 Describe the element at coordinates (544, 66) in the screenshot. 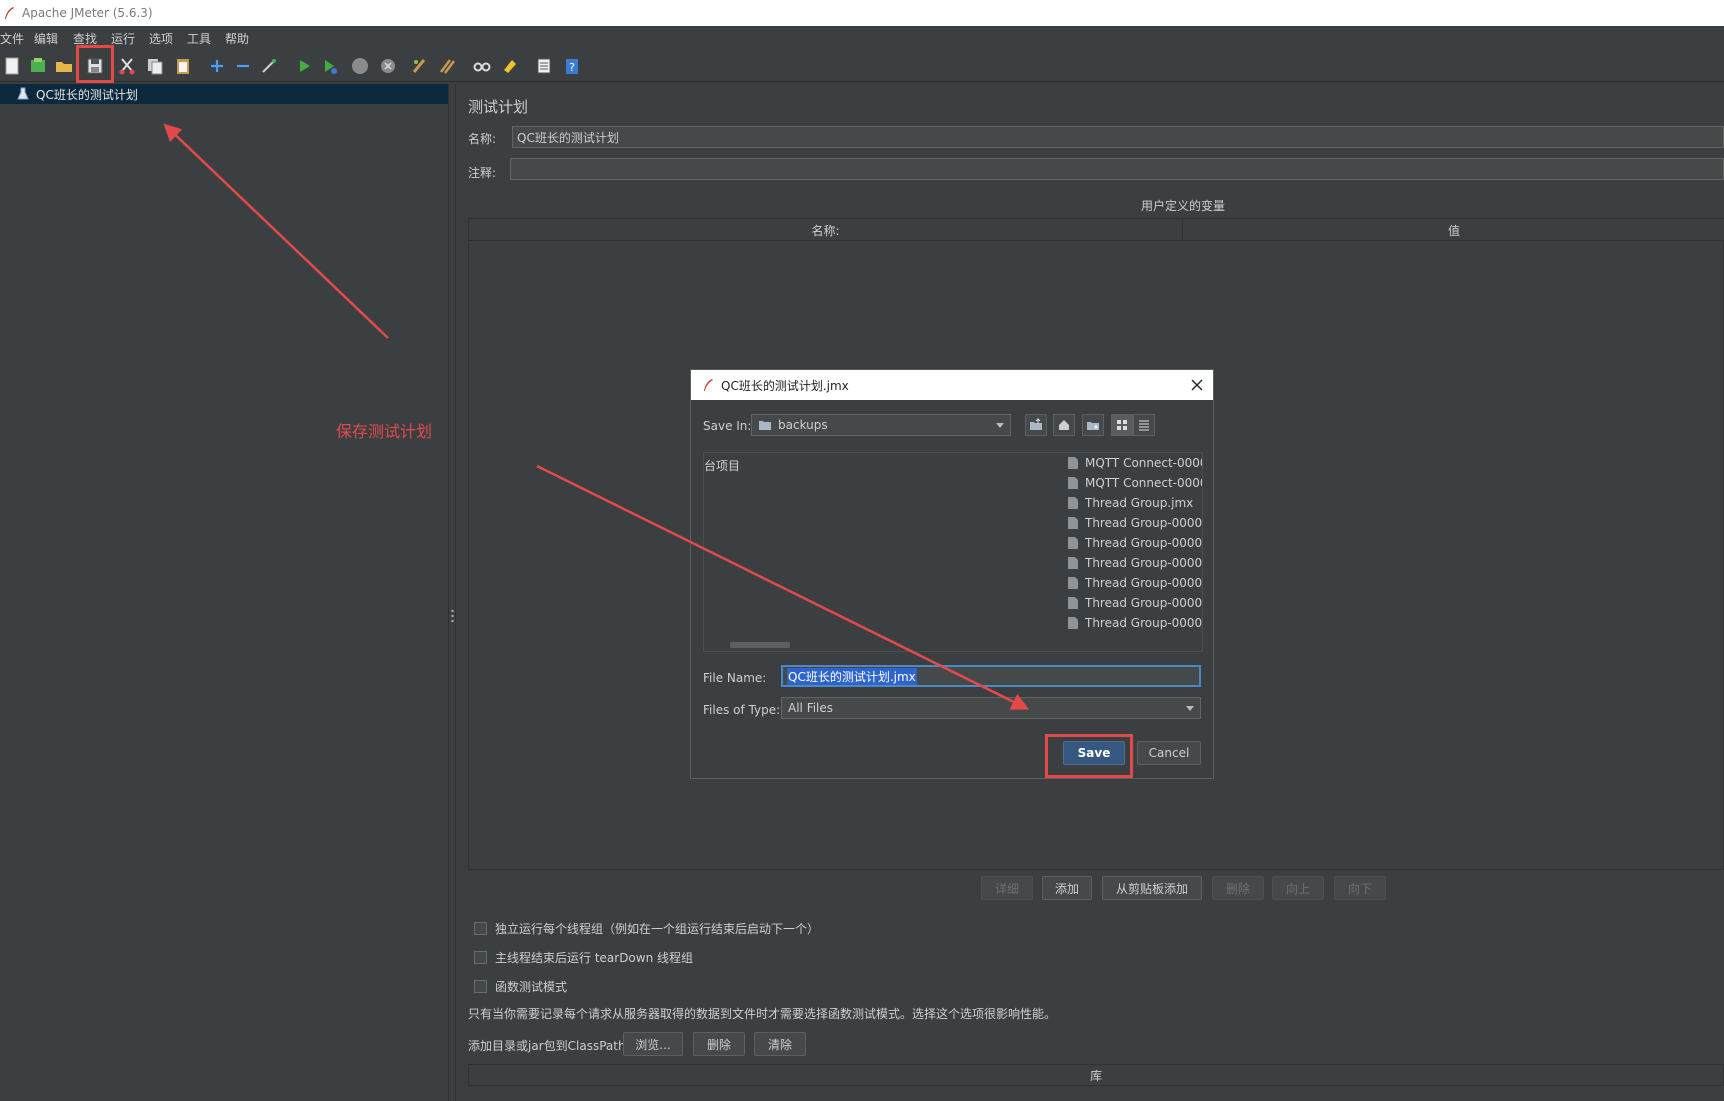

I see `function-helper-icon` at that location.